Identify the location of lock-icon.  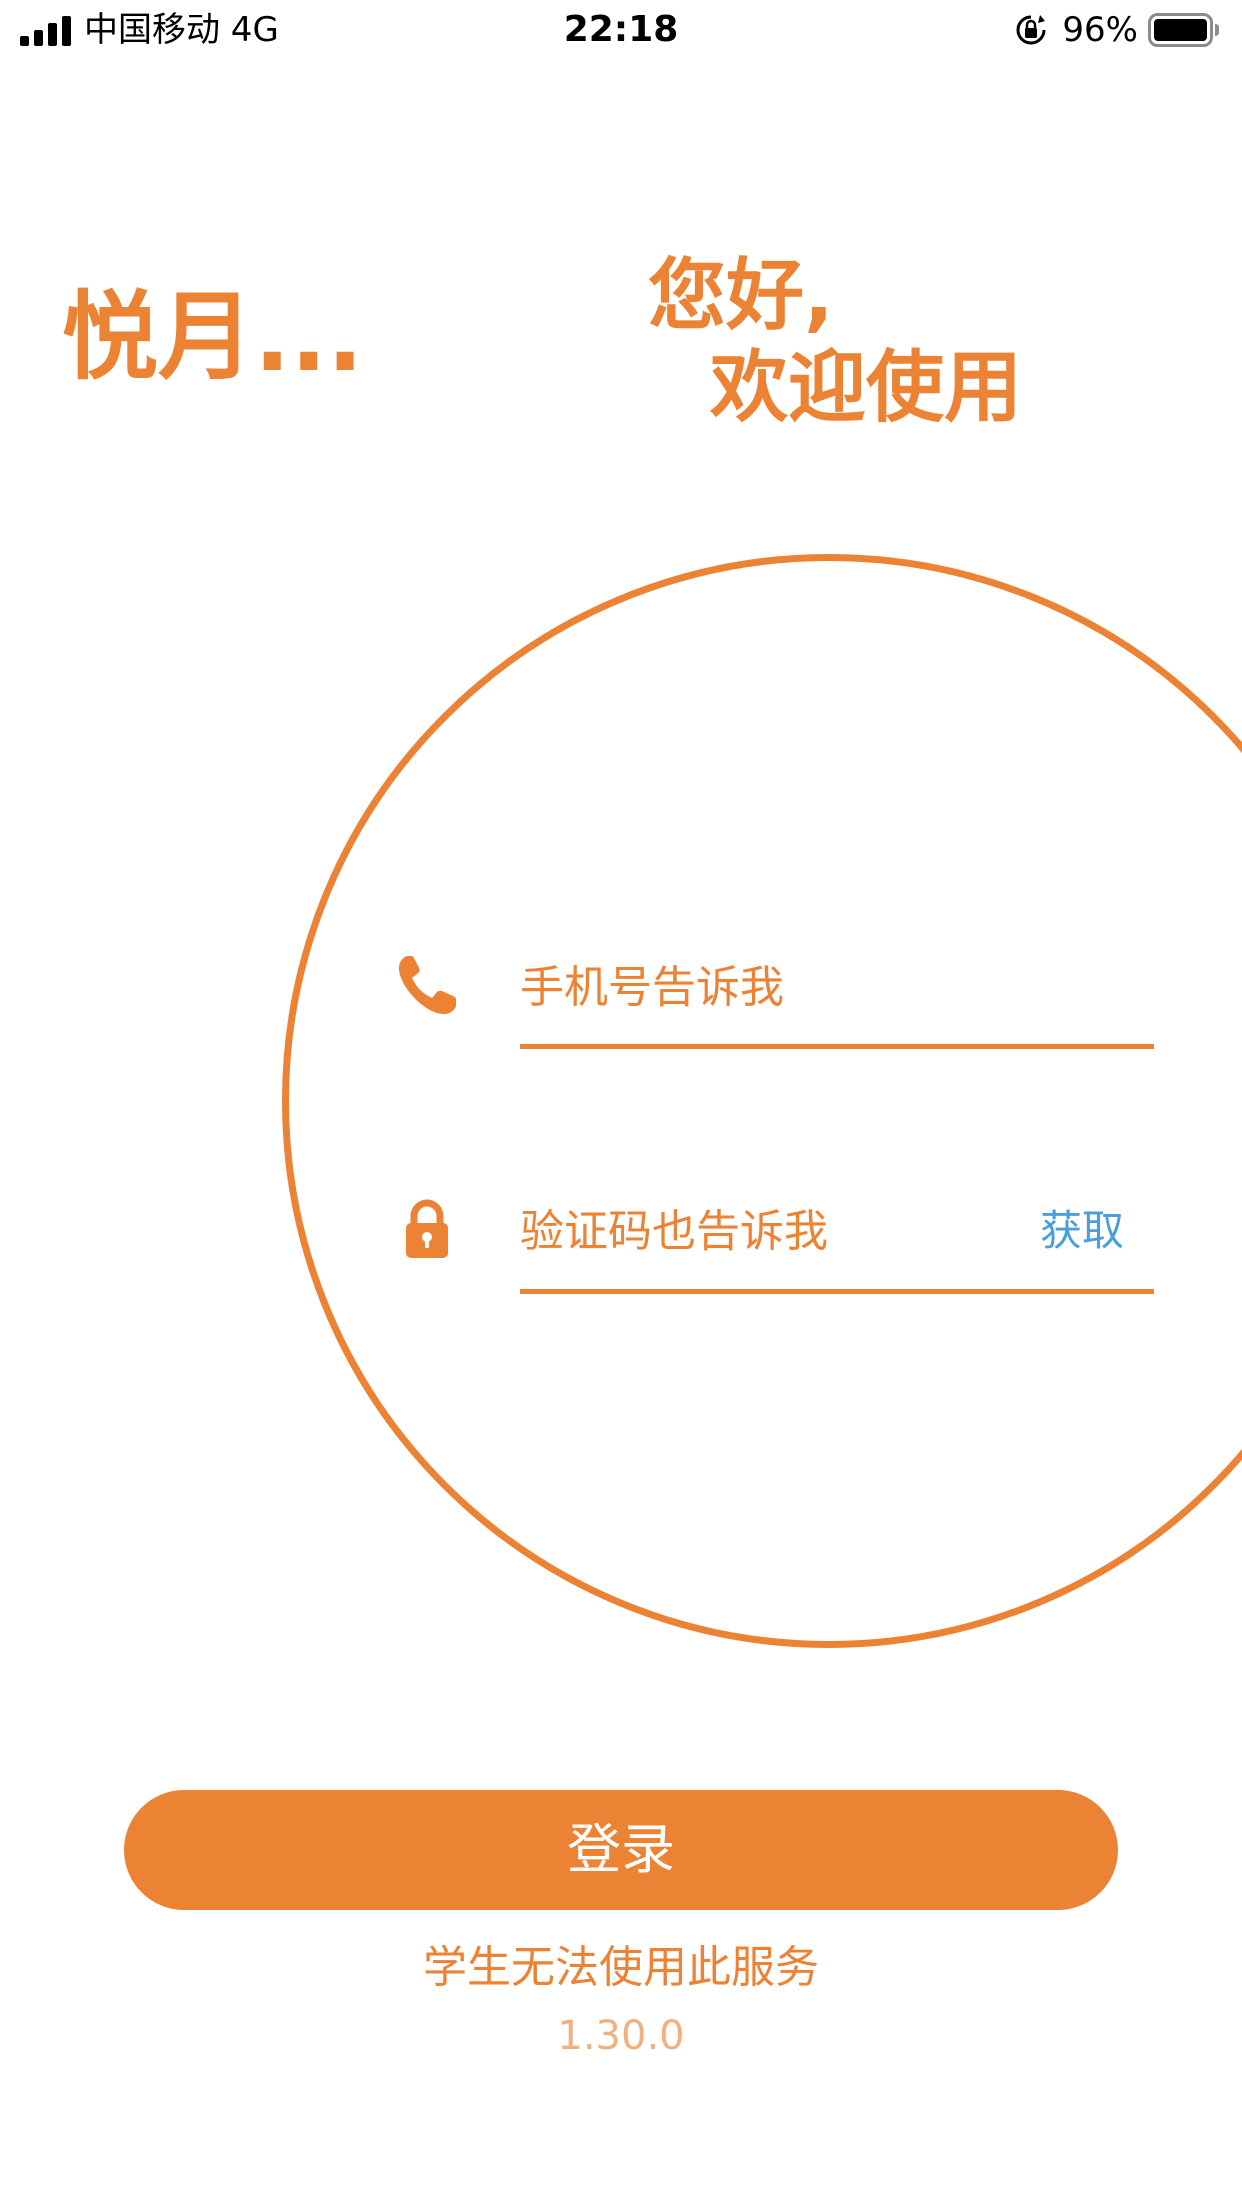
(427, 1228).